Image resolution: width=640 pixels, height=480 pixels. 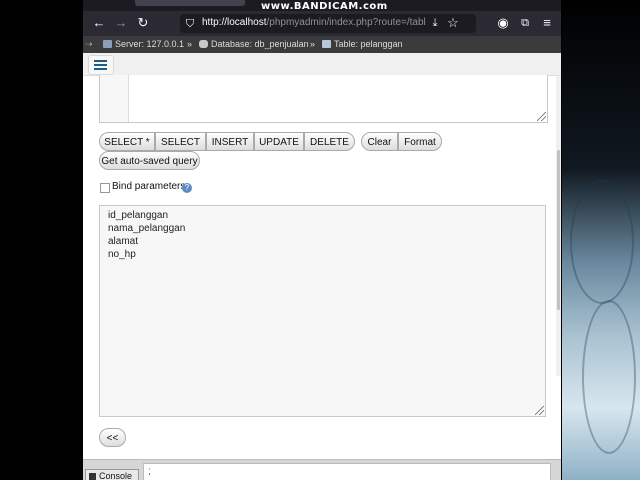 What do you see at coordinates (190, 24) in the screenshot?
I see `shield-icon: ⛉` at bounding box center [190, 24].